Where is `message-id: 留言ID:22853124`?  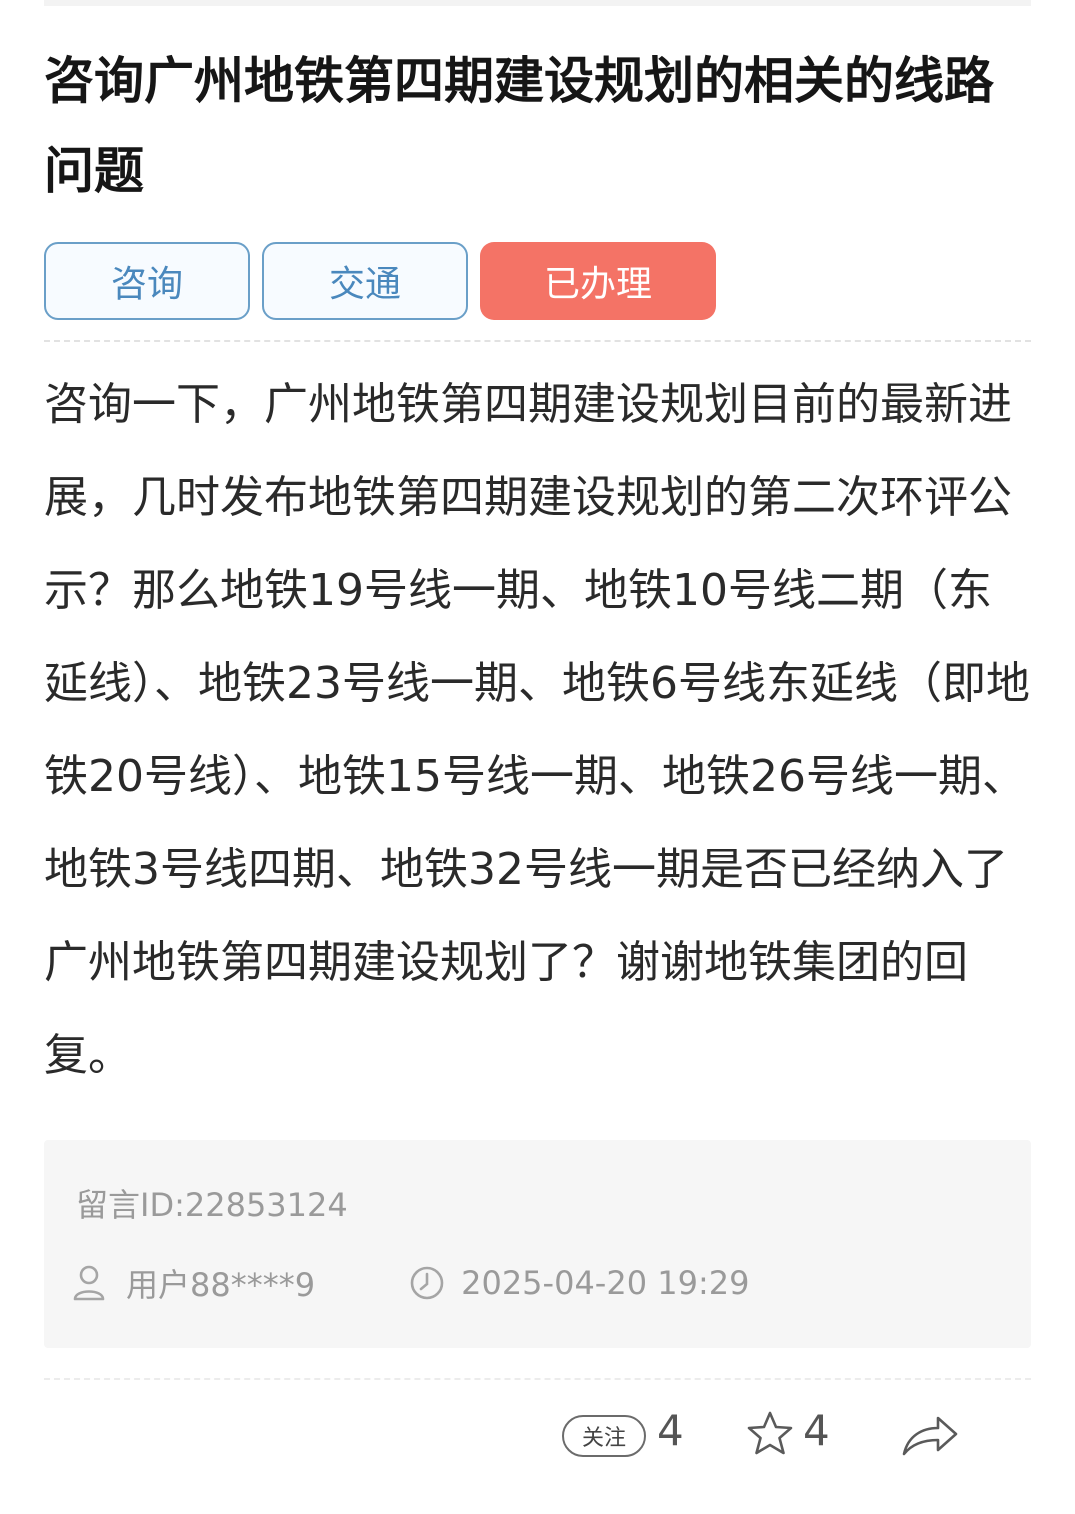 message-id: 留言ID:22853124 is located at coordinates (212, 1205).